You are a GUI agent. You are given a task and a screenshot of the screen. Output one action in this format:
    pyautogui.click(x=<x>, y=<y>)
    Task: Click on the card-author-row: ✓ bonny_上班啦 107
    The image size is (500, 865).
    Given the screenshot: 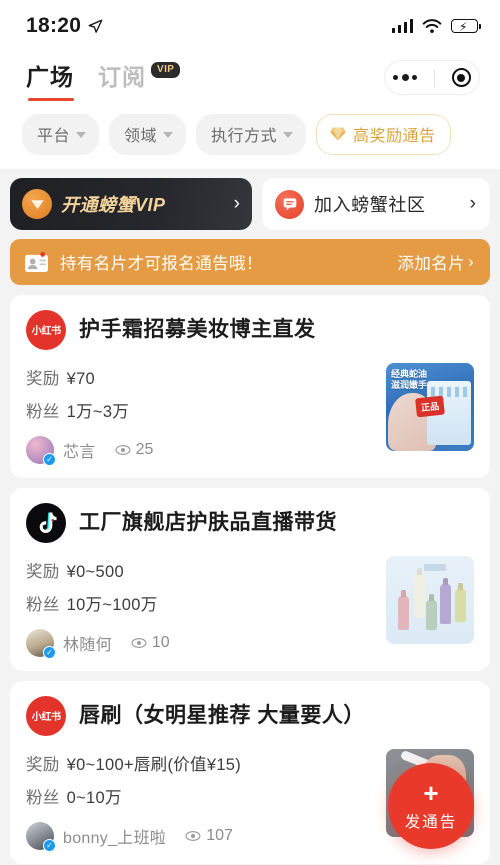 What is the action you would take?
    pyautogui.click(x=200, y=837)
    